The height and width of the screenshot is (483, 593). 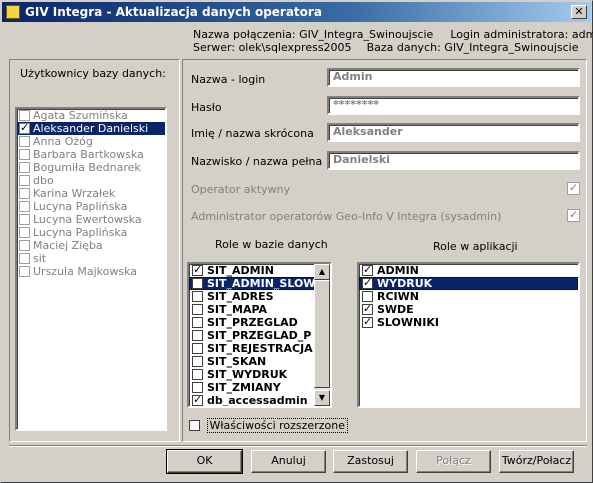 I want to click on role-item: WYDRUK, so click(x=468, y=283).